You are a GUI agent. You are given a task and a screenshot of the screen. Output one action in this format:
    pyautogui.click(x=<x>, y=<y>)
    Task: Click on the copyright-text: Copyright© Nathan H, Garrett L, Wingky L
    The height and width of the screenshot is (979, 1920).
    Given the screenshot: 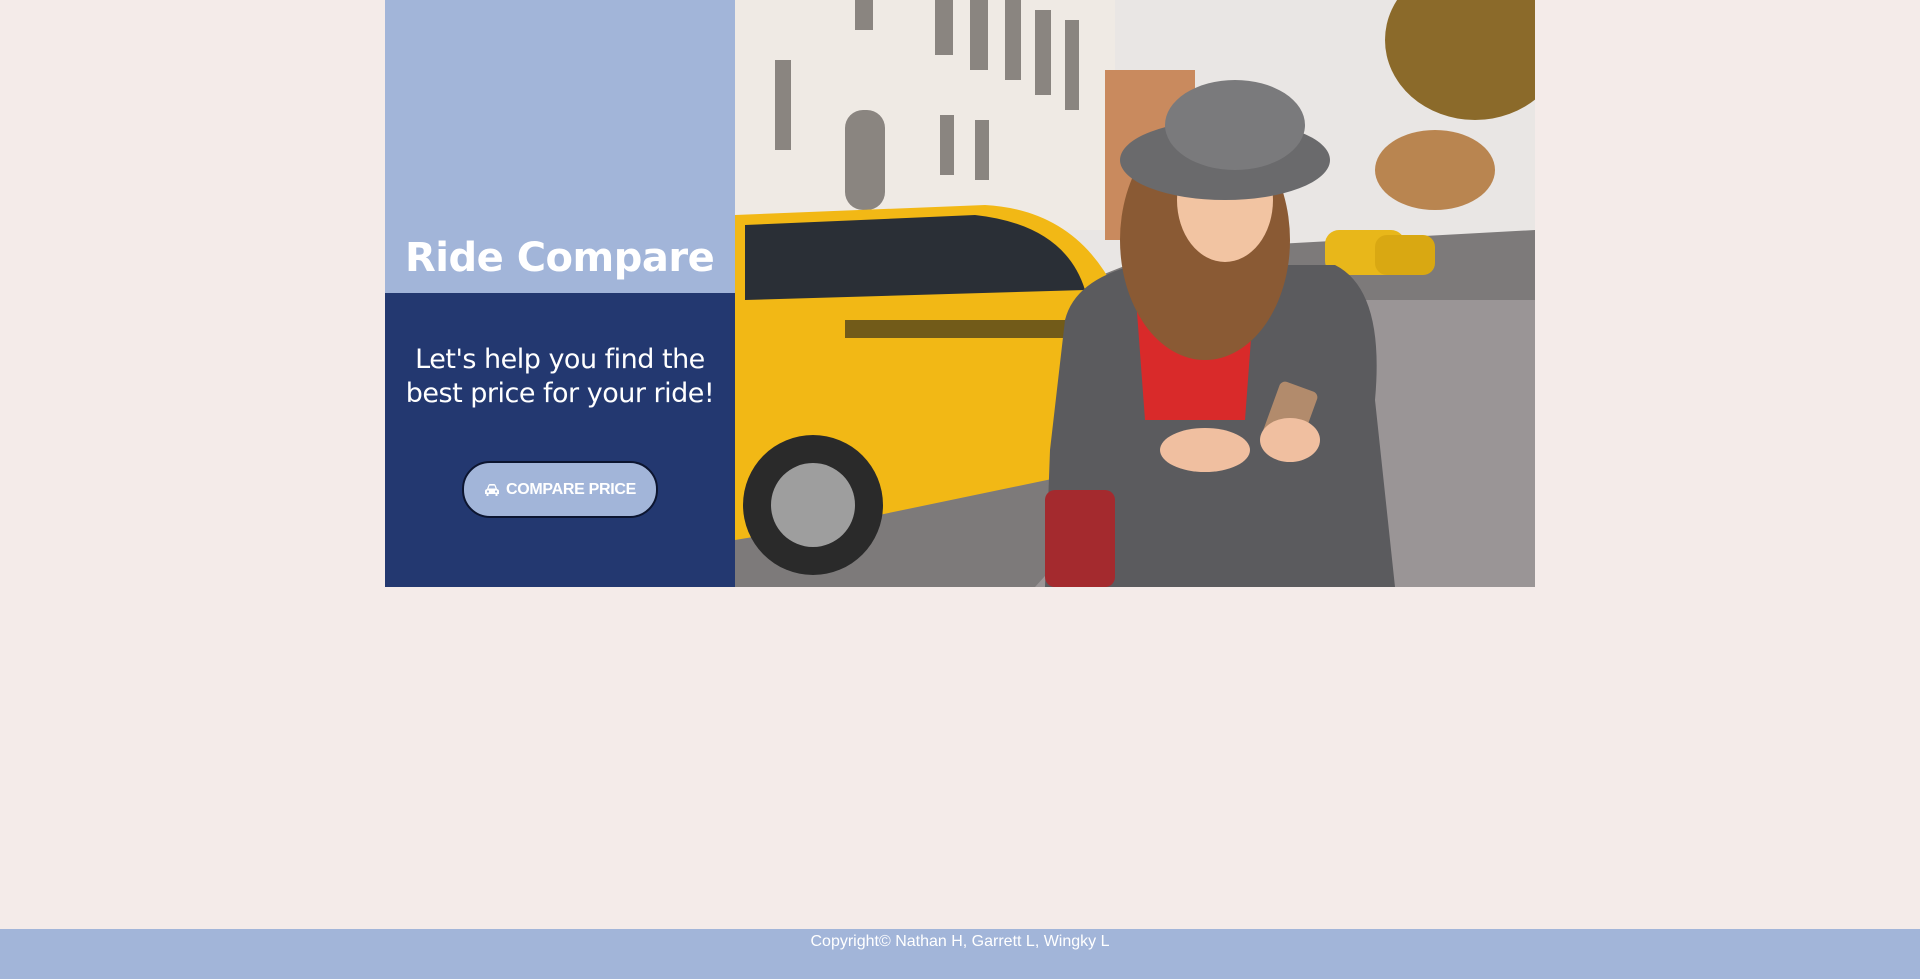 What is the action you would take?
    pyautogui.click(x=960, y=941)
    